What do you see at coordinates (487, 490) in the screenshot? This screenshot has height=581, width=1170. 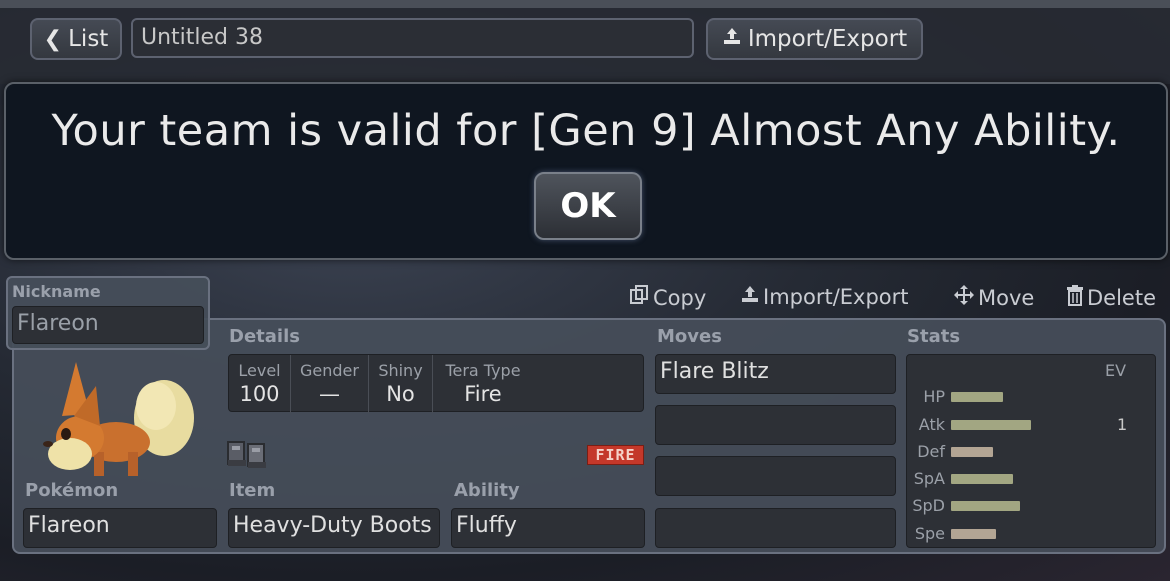 I see `ability-label: Ability` at bounding box center [487, 490].